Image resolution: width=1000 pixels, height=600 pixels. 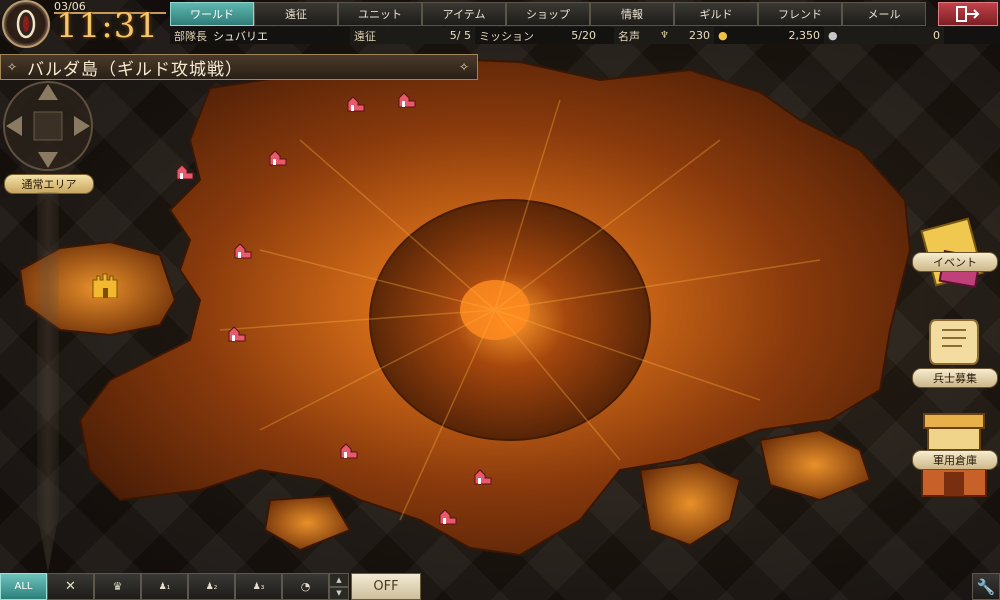 I want to click on filter-unit3-button: ♟₃, so click(x=258, y=586).